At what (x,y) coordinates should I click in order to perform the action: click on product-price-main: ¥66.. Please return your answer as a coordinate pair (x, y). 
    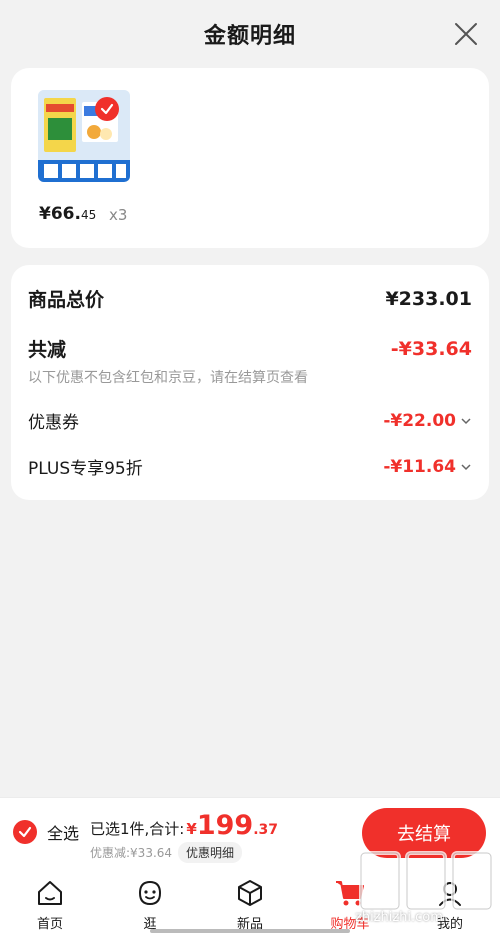
    Looking at the image, I should click on (60, 214).